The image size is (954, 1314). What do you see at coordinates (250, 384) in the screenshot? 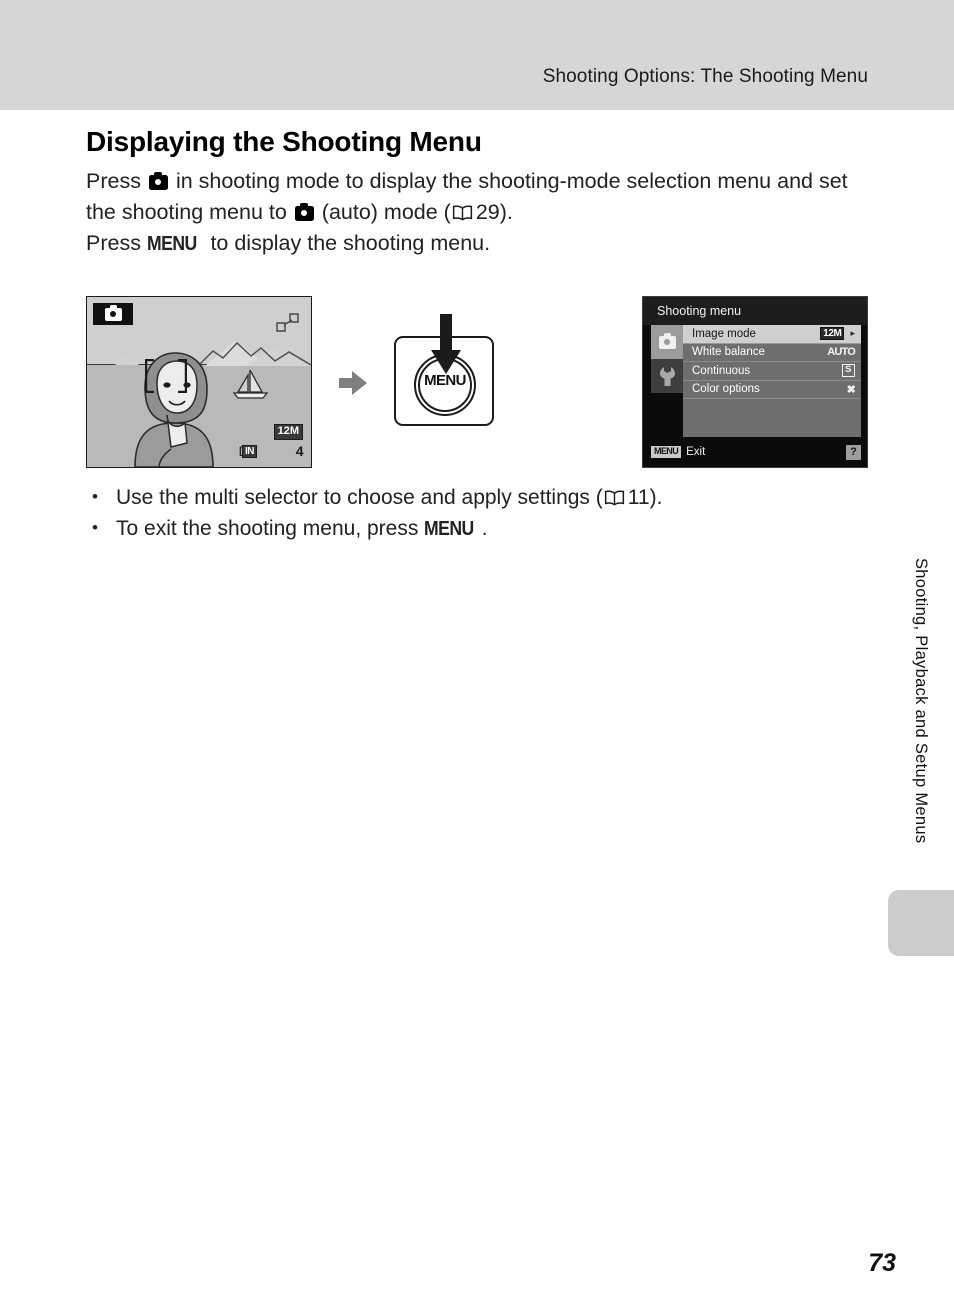
I see `sailboat-shape` at bounding box center [250, 384].